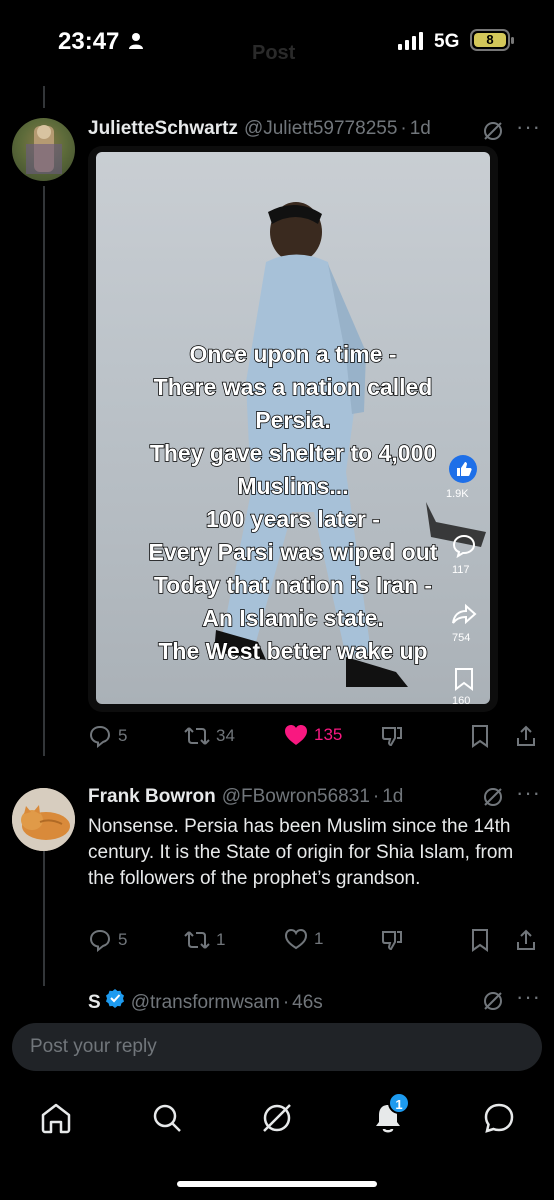 The width and height of the screenshot is (554, 1200). Describe the element at coordinates (320, 129) in the screenshot. I see `handle: @Juliett59778255` at that location.